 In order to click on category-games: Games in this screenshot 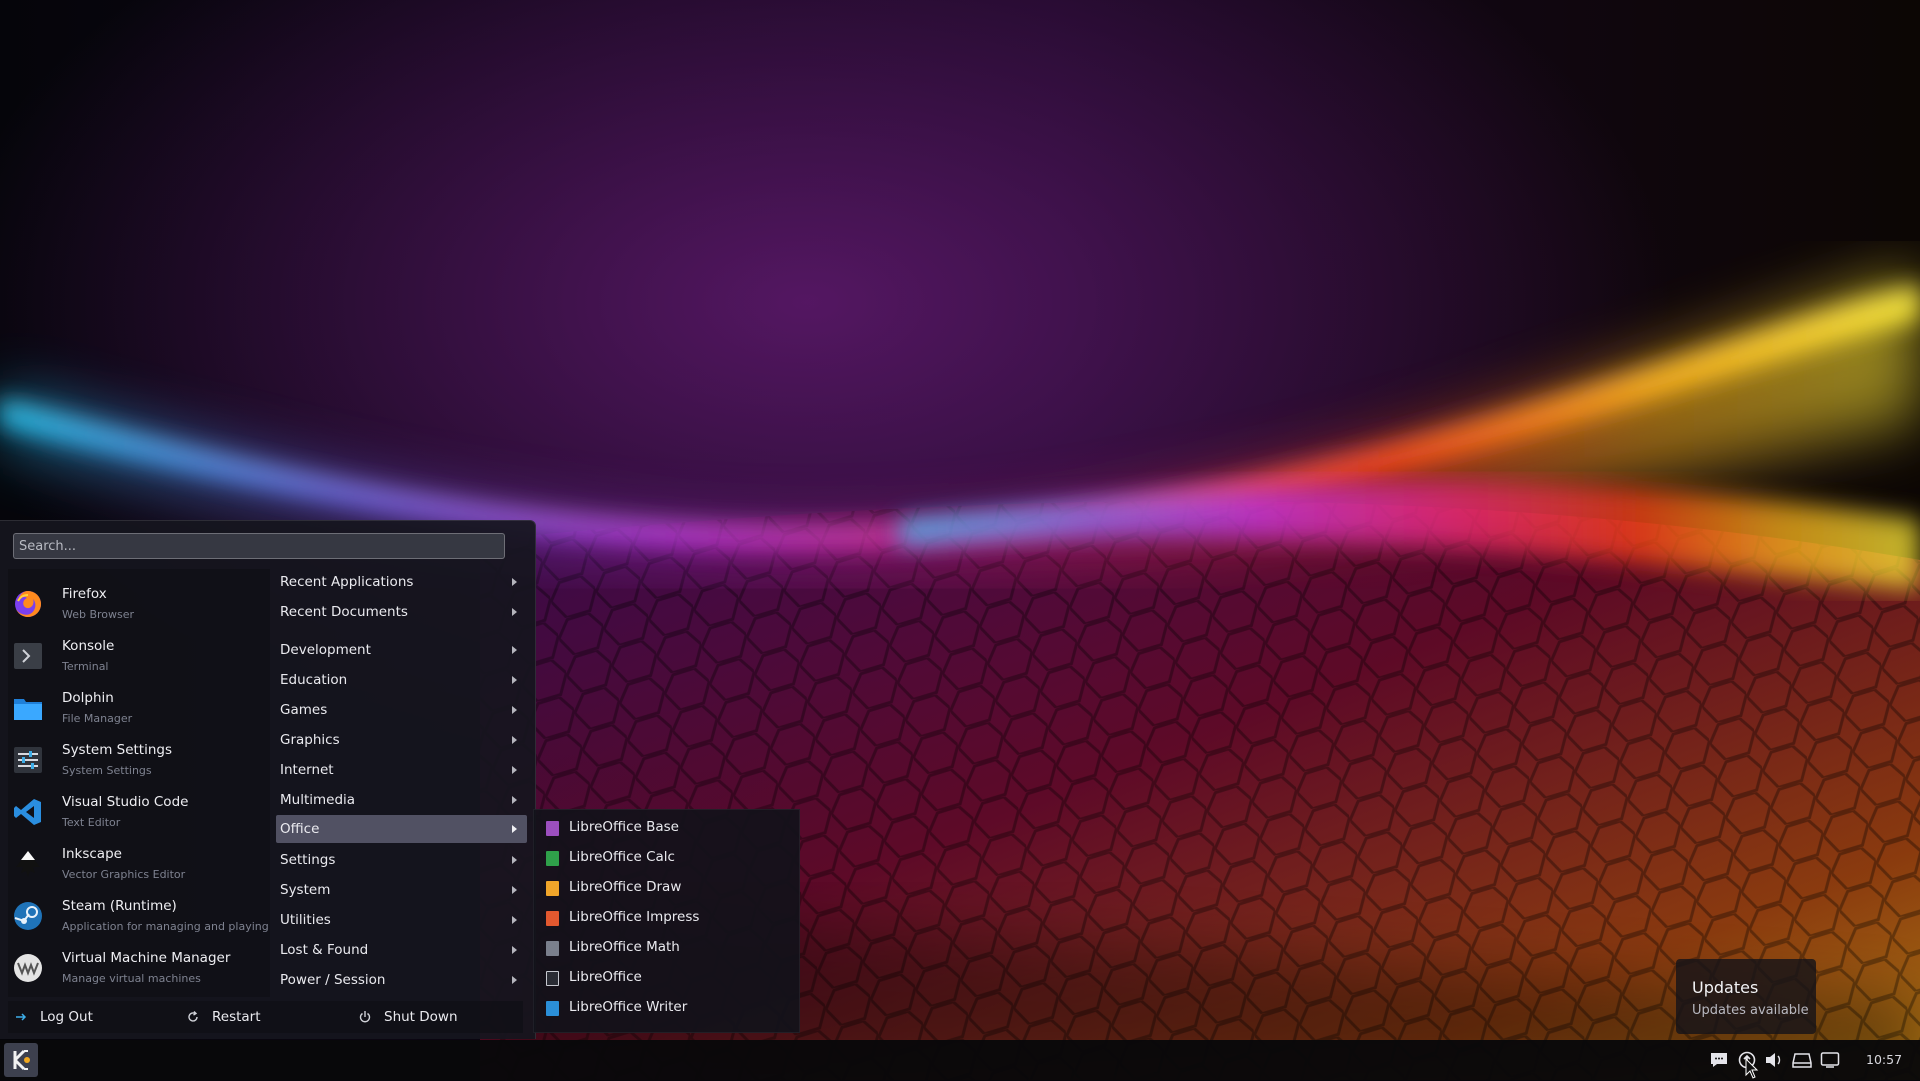, I will do `click(401, 710)`.